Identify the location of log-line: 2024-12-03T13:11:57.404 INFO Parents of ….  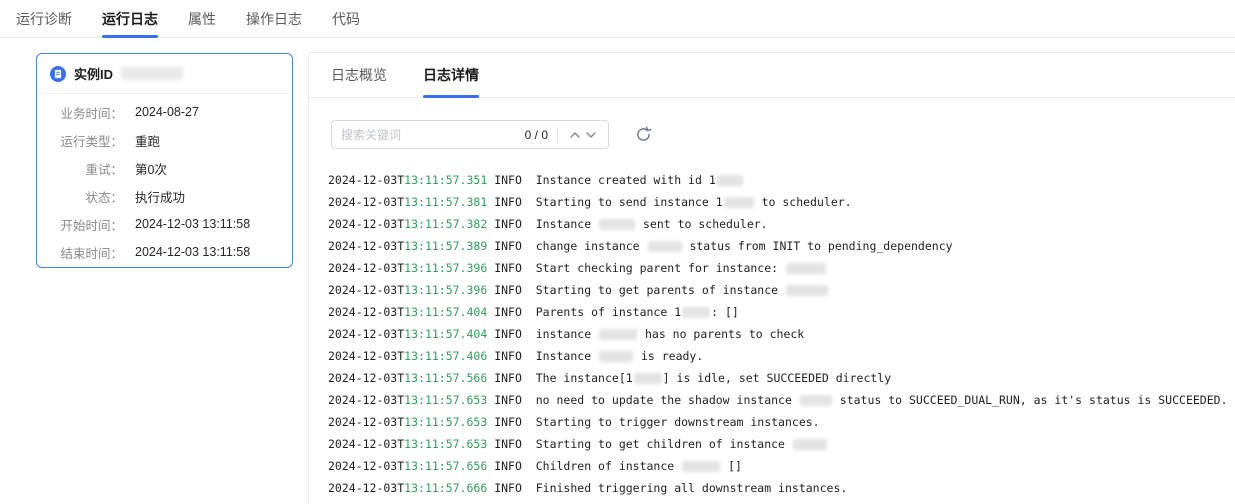
(533, 312).